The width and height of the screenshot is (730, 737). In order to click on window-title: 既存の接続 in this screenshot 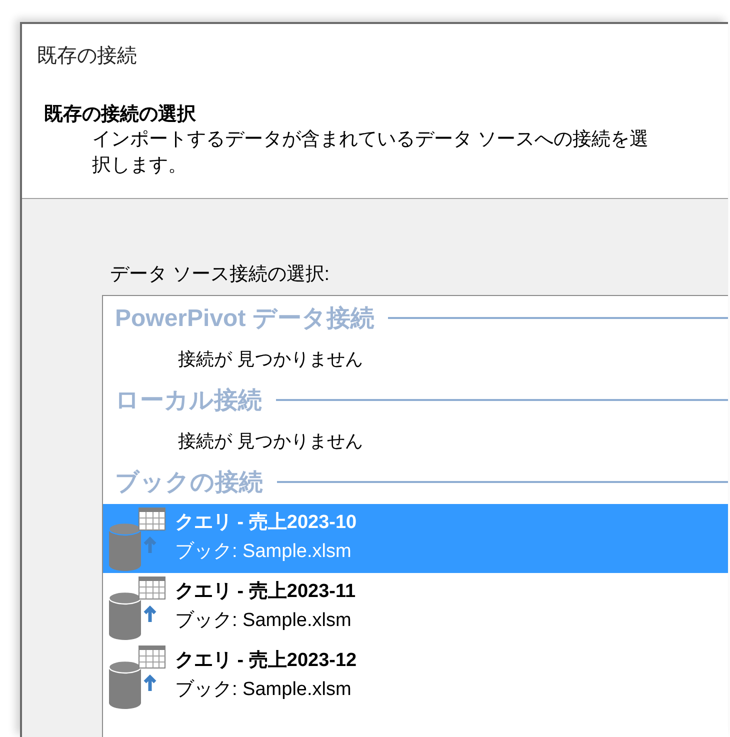, I will do `click(87, 56)`.